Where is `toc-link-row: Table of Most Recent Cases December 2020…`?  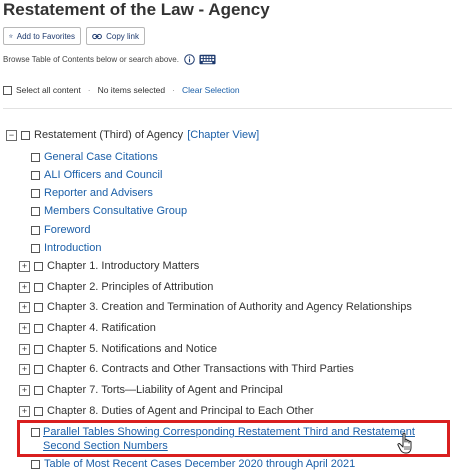 toc-link-row: Table of Most Recent Cases December 2020… is located at coordinates (193, 464).